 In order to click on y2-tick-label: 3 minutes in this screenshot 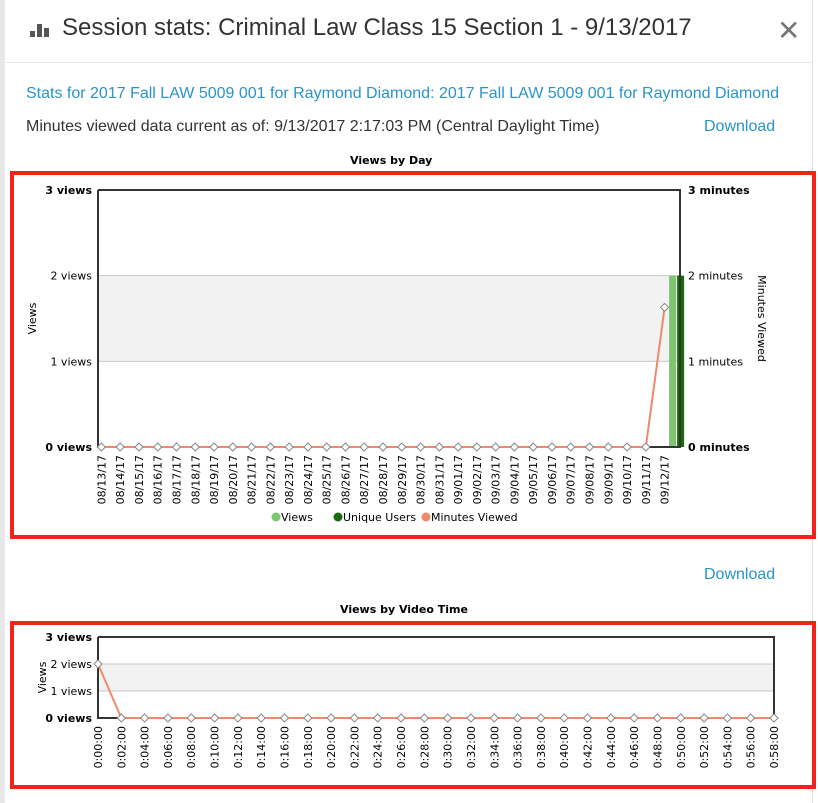, I will do `click(719, 190)`.